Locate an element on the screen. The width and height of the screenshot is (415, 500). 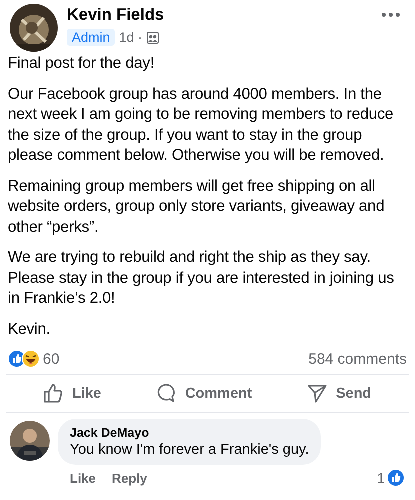
author-name: Kevin Fields is located at coordinates (219, 15).